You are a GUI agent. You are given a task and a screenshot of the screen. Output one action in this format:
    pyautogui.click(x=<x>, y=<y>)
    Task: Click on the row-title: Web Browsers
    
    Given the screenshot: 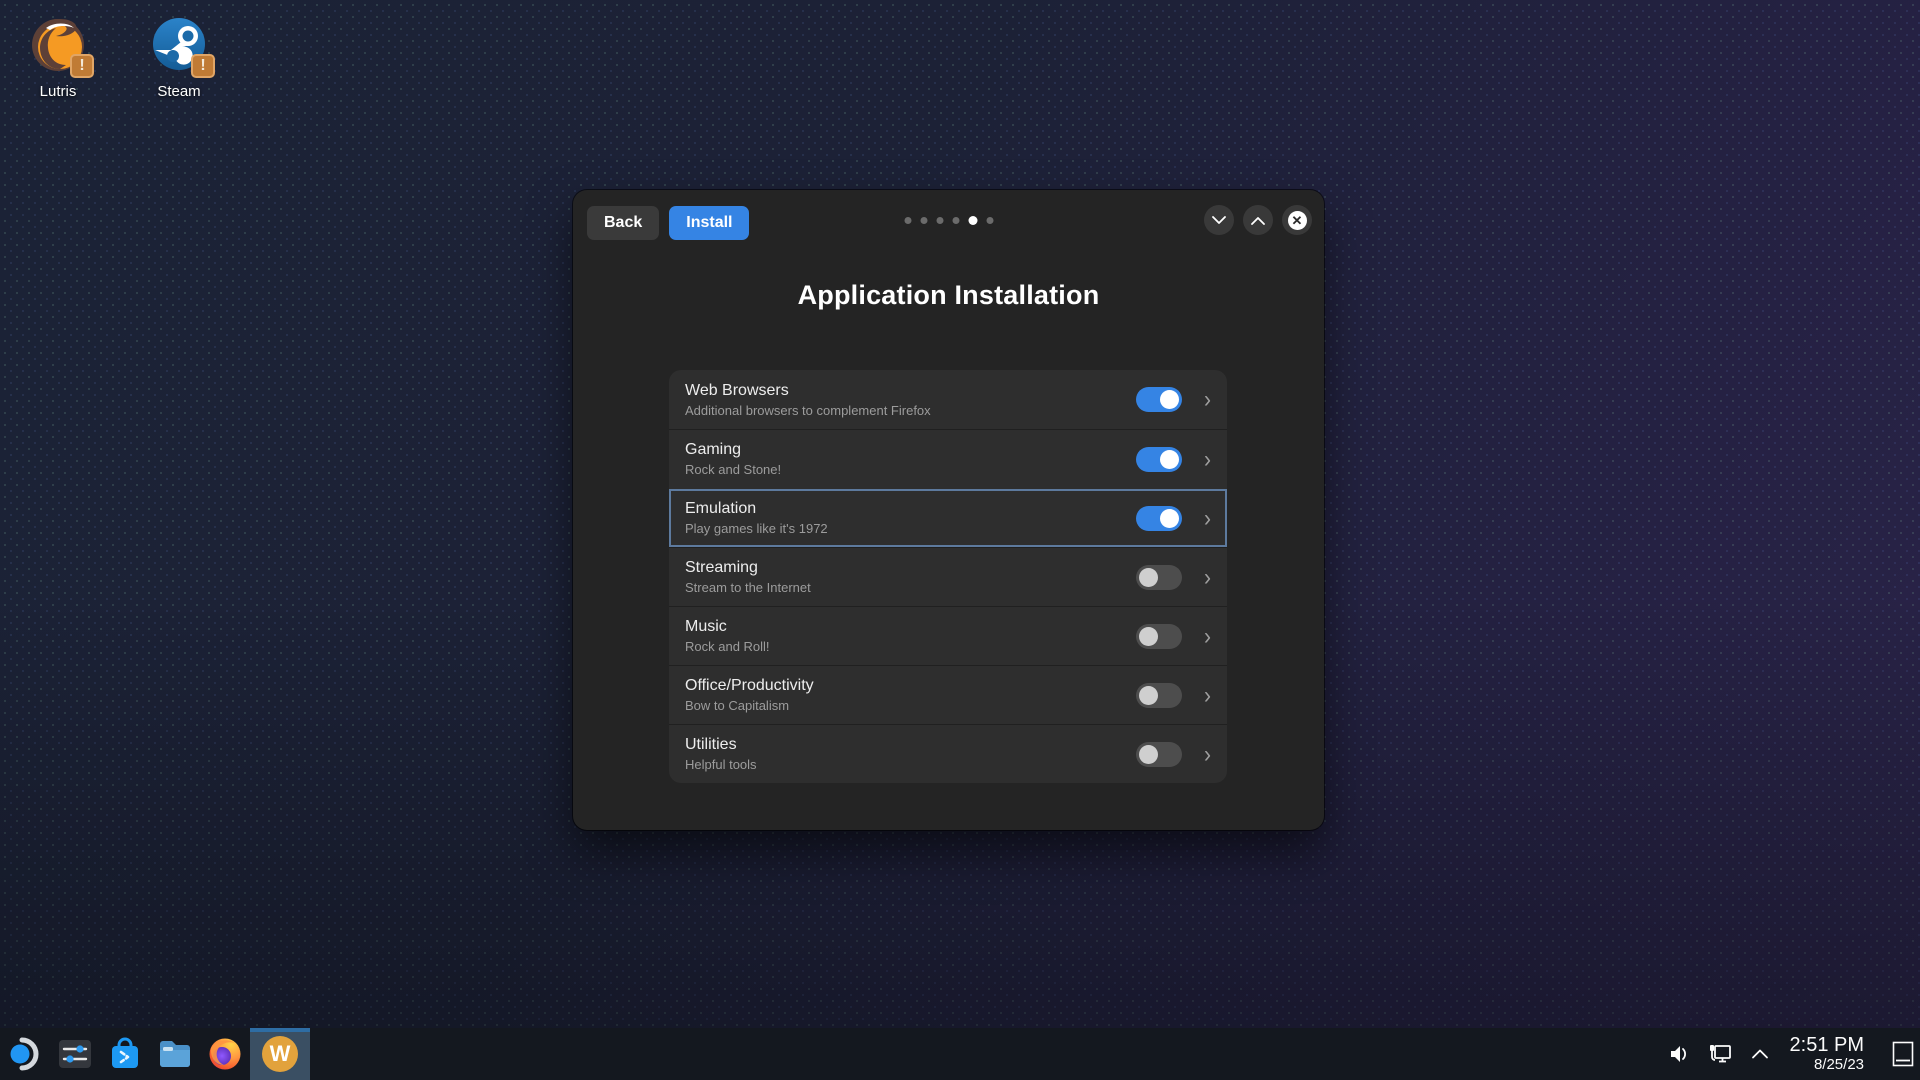 What is the action you would take?
    pyautogui.click(x=737, y=390)
    